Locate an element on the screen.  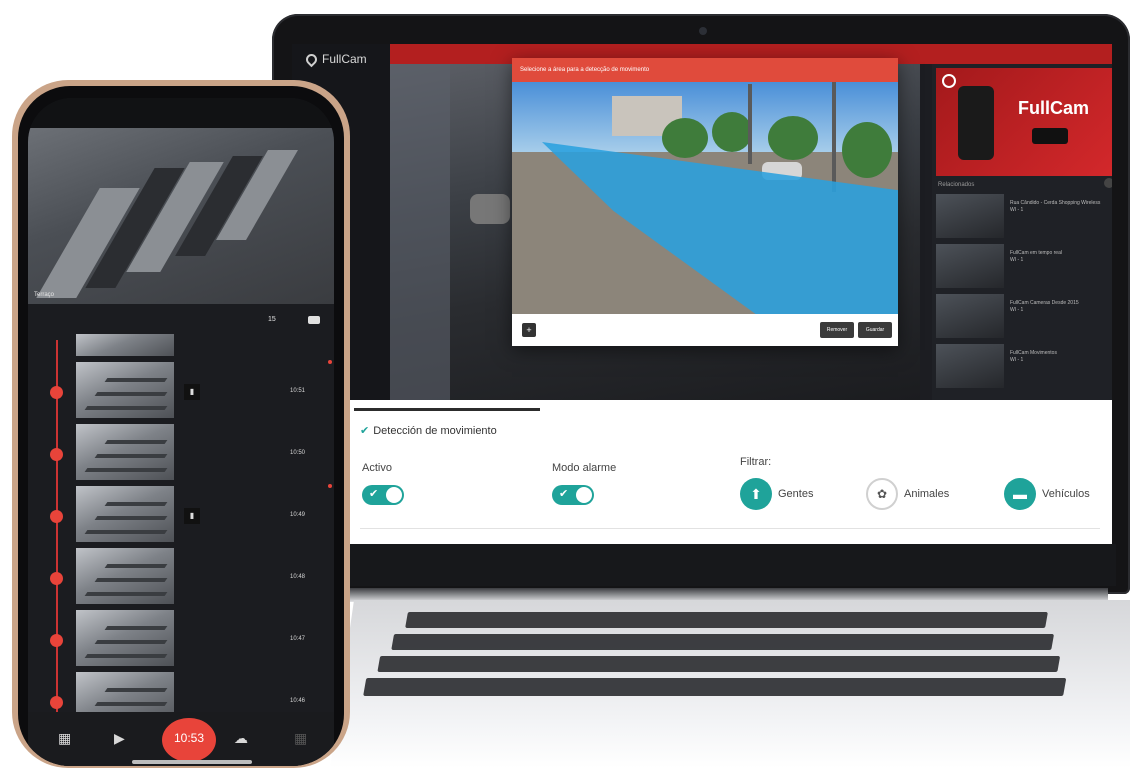
paw-icon: ✿ is located at coordinates (882, 494).